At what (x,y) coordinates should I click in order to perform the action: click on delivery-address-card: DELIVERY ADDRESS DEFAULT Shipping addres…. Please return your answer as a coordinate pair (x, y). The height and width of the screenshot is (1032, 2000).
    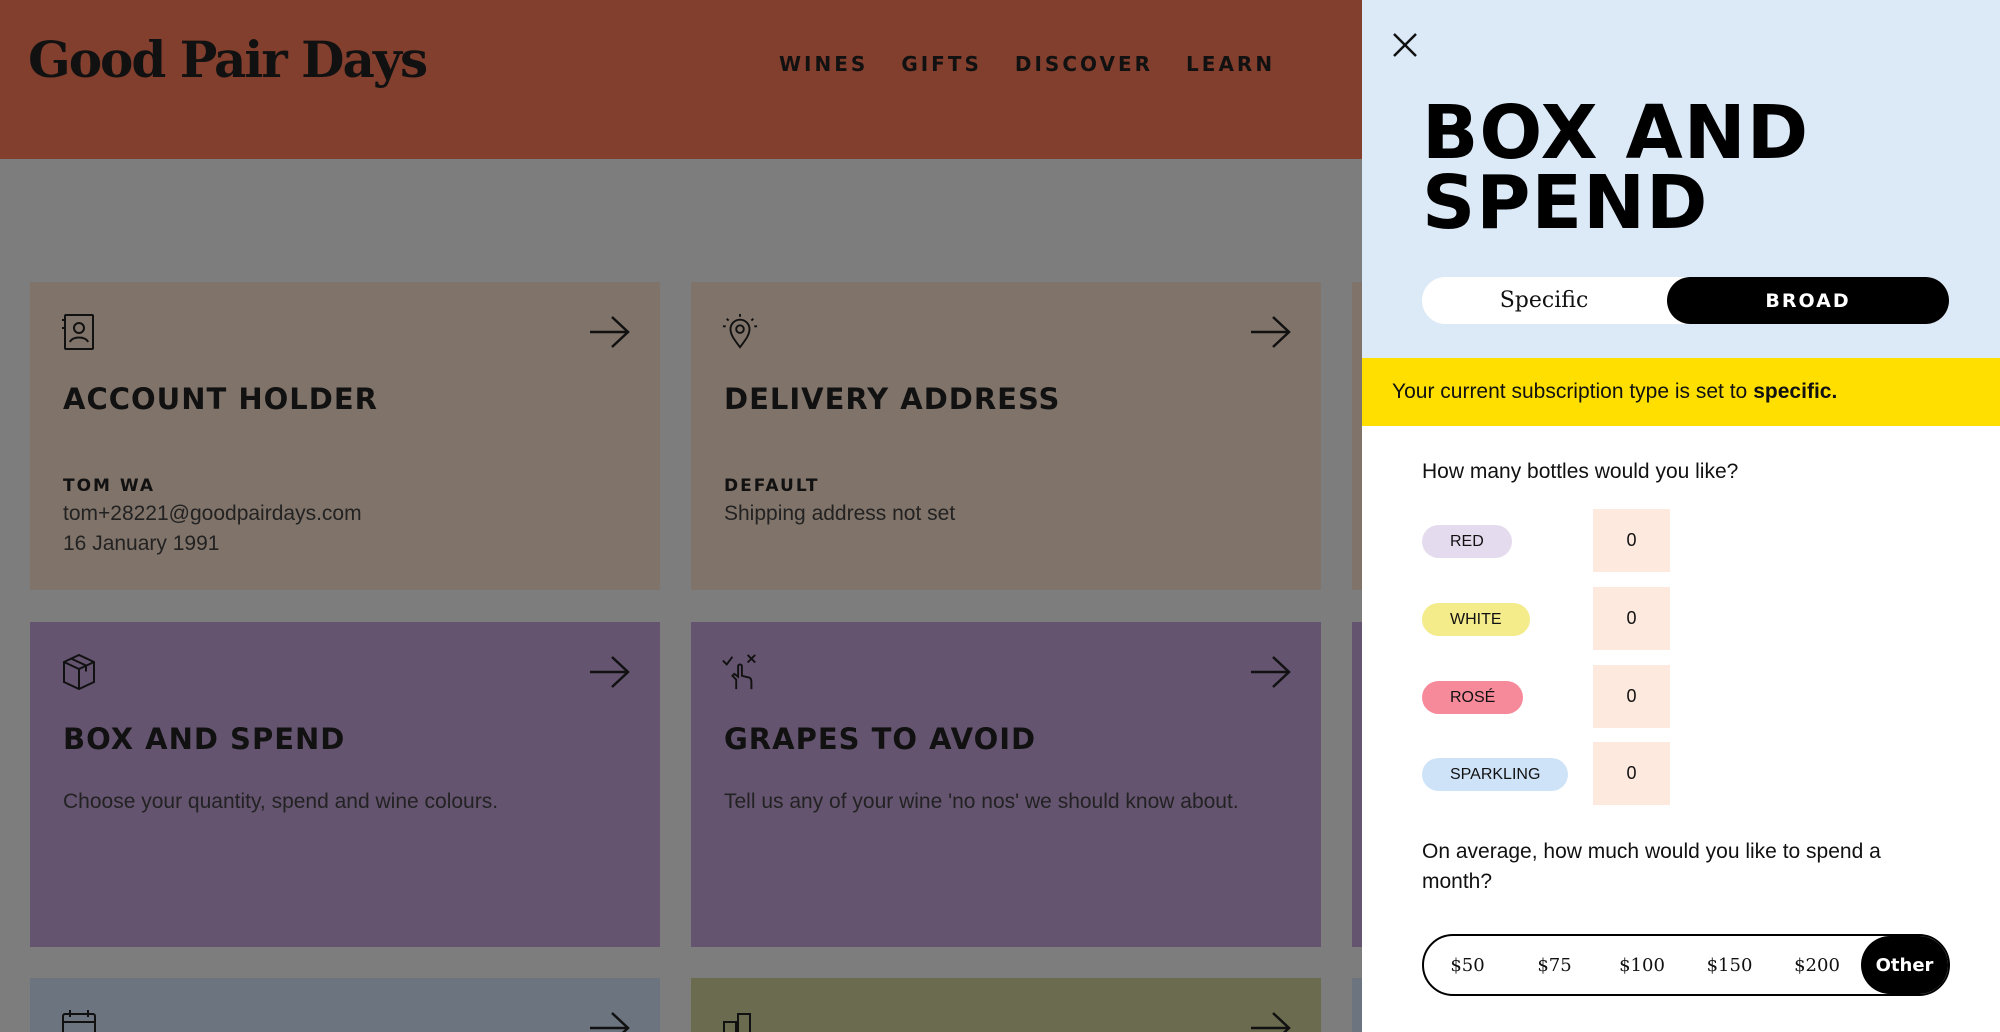
    Looking at the image, I should click on (1006, 436).